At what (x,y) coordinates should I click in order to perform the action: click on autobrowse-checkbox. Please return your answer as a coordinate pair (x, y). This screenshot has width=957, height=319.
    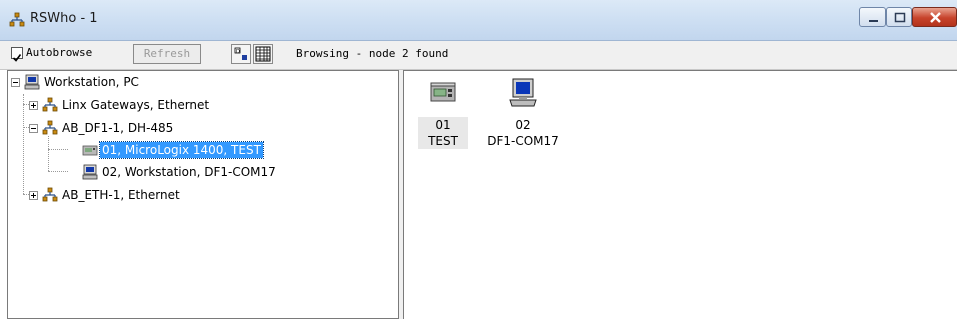
    Looking at the image, I should click on (17, 54).